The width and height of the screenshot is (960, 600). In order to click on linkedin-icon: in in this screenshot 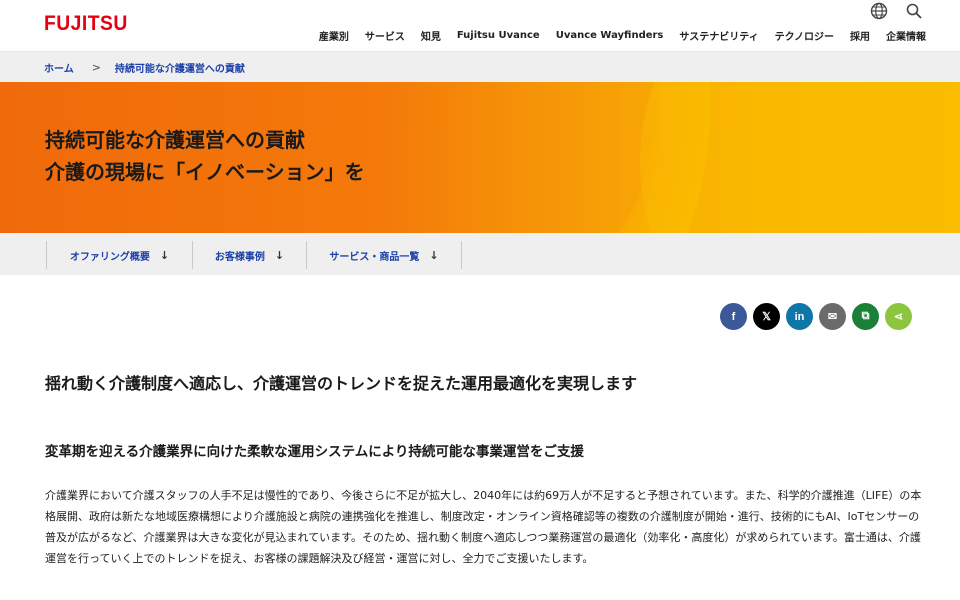, I will do `click(799, 316)`.